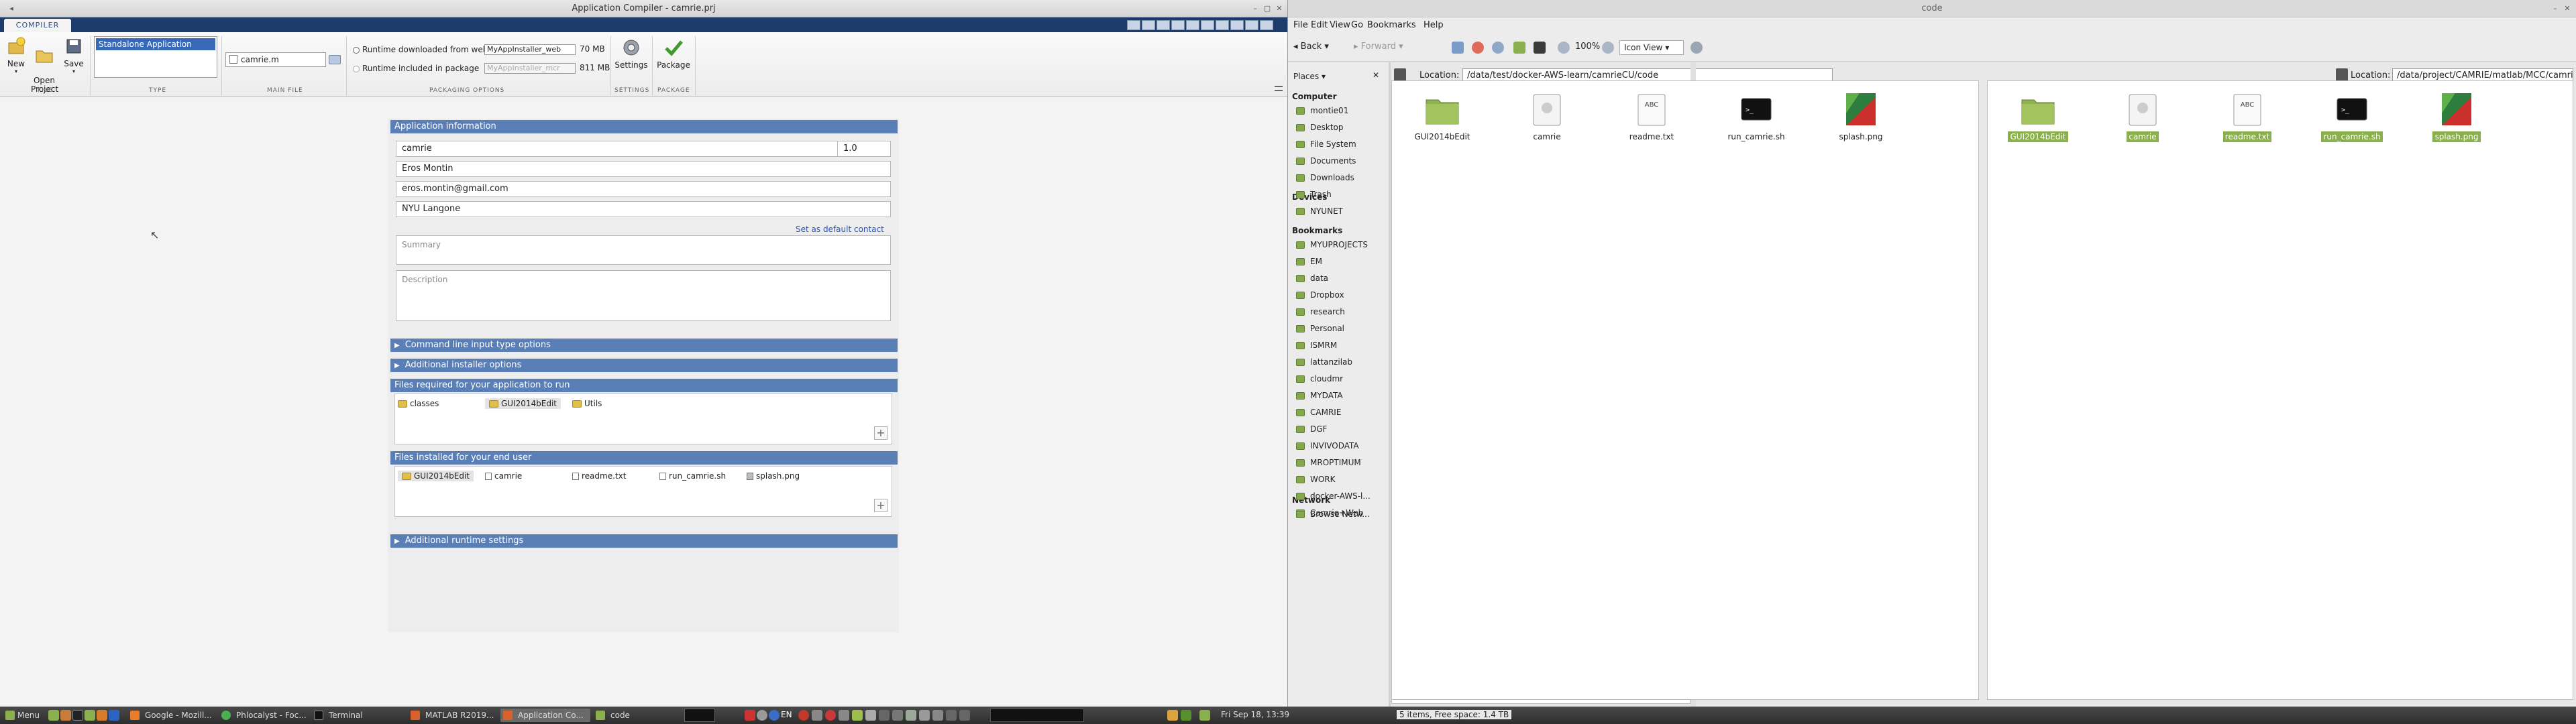 This screenshot has width=2576, height=724. Describe the element at coordinates (699, 715) in the screenshot. I see `workspace-switcher` at that location.